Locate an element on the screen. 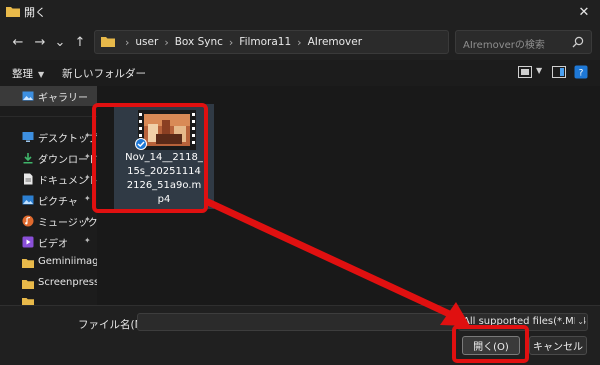  sidebar-item-videos: ビデオ ✦ is located at coordinates (48, 242).